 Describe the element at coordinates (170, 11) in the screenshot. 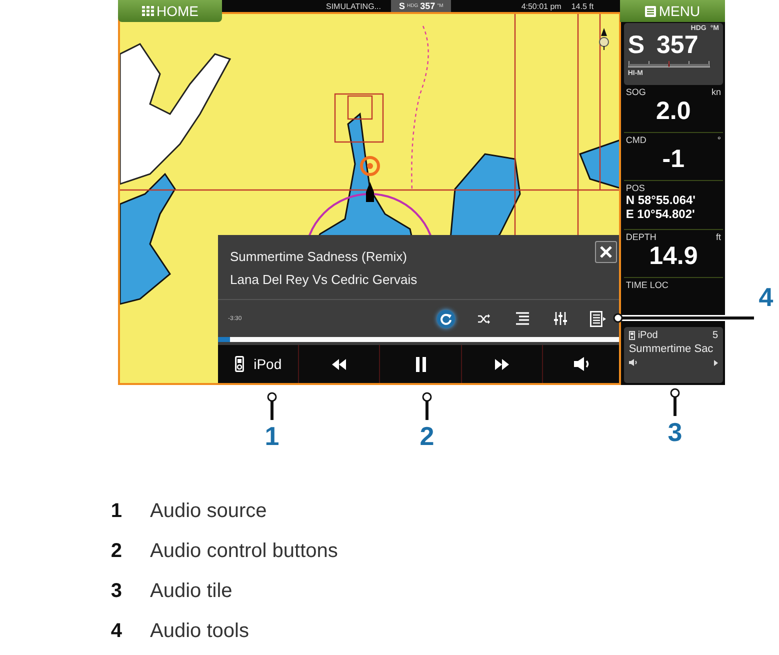

I see `home-button: HOME` at that location.